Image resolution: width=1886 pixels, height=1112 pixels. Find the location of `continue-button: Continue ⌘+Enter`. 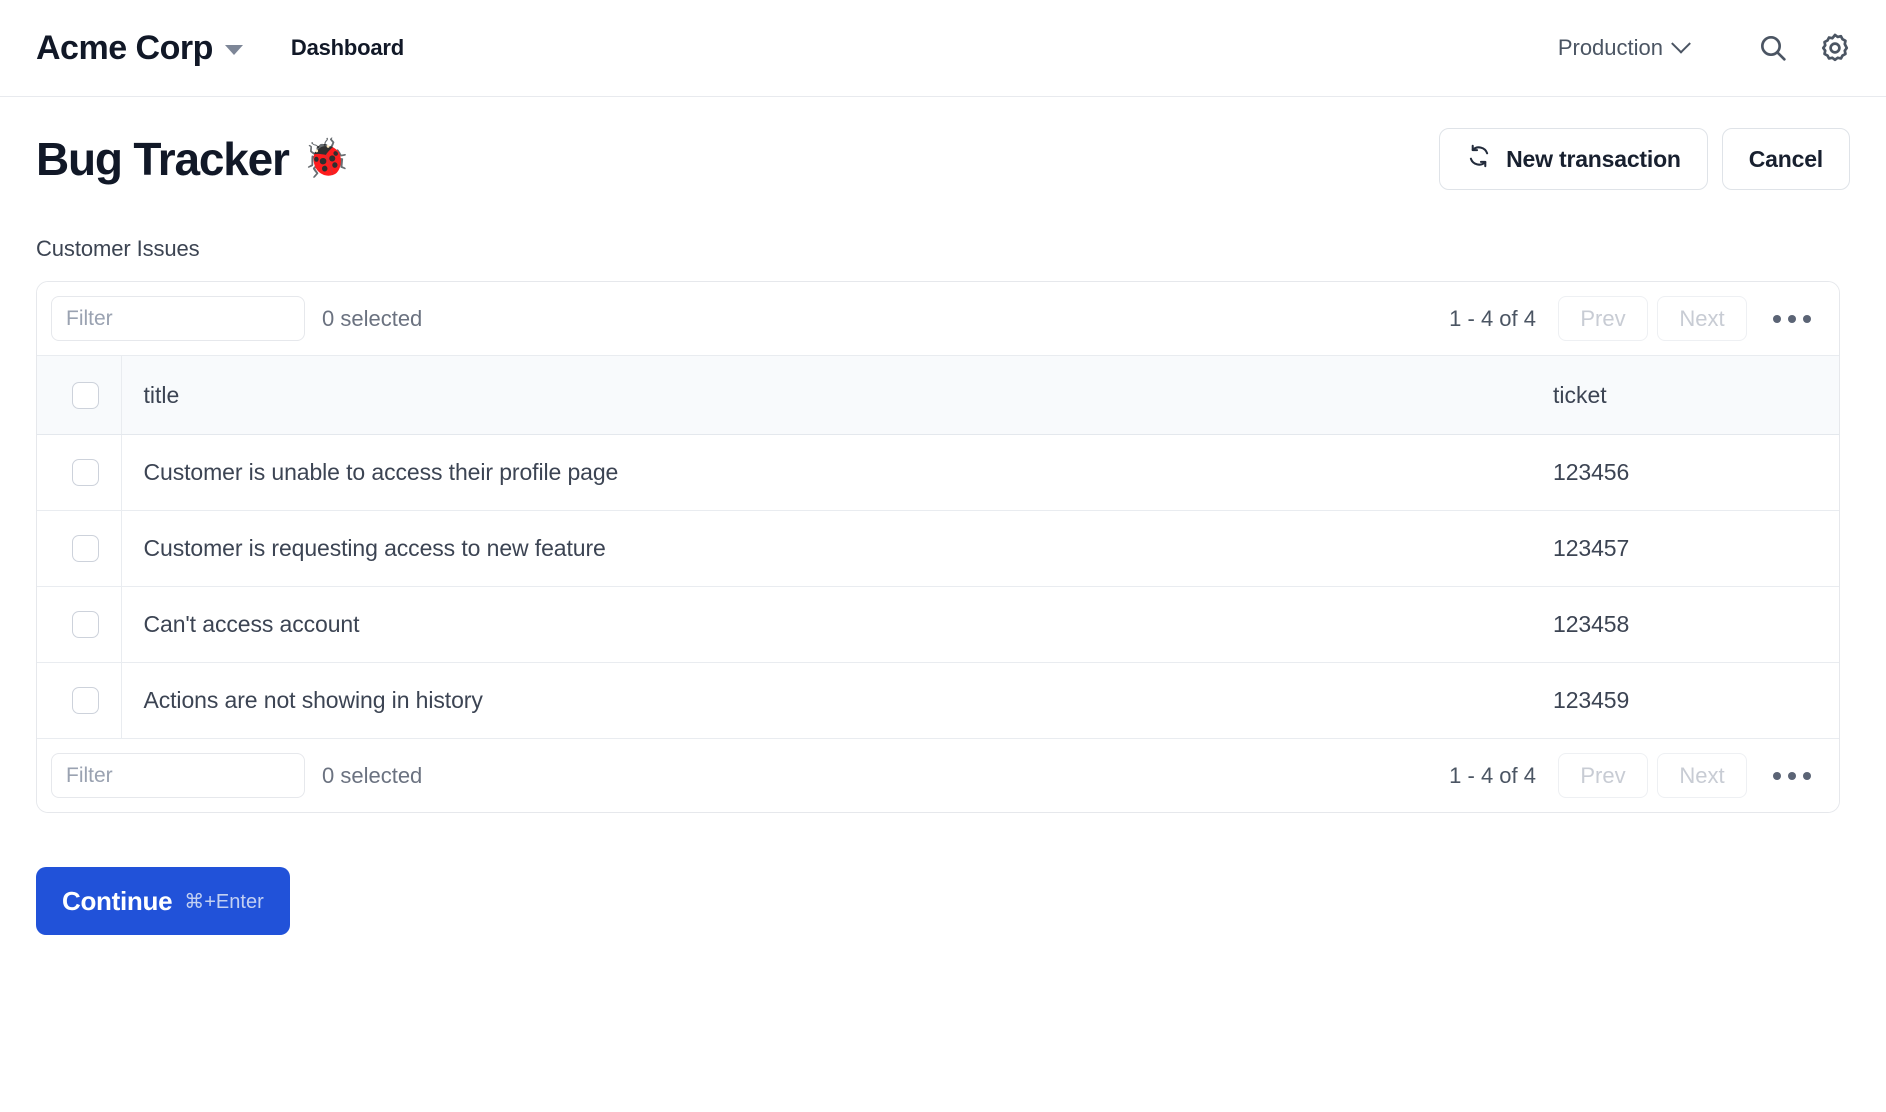

continue-button: Continue ⌘+Enter is located at coordinates (163, 901).